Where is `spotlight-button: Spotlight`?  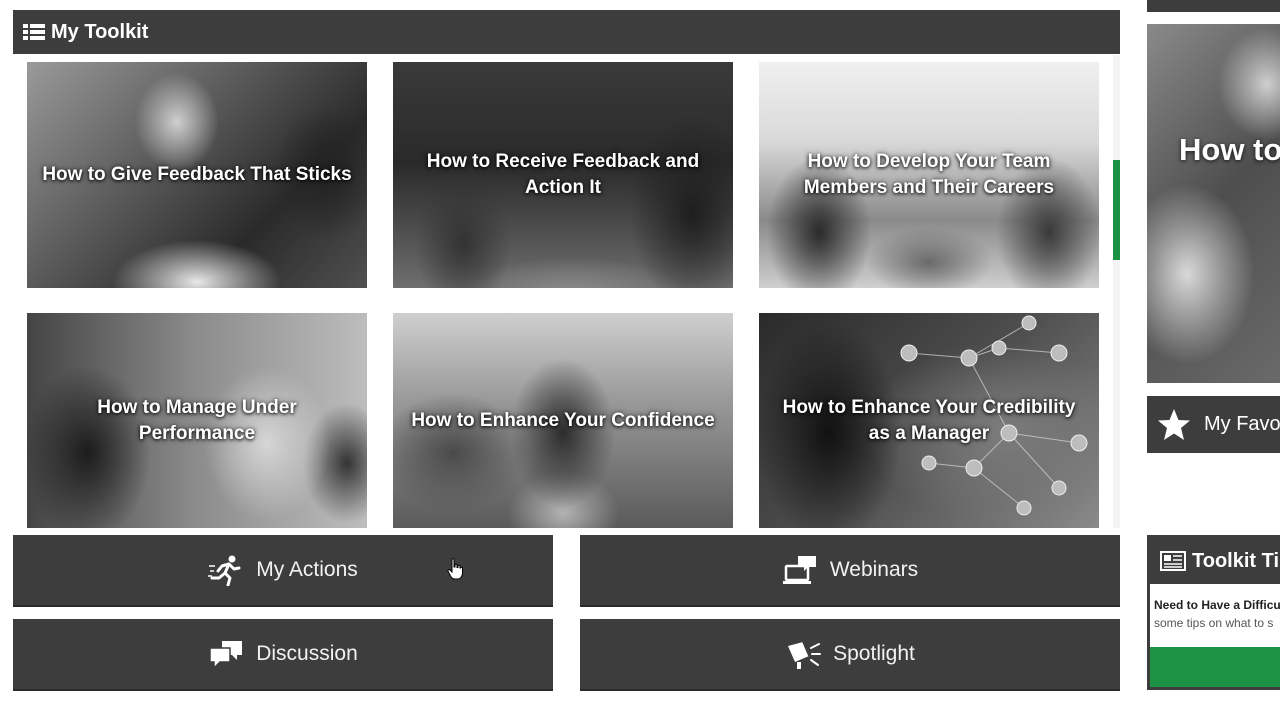 spotlight-button: Spotlight is located at coordinates (850, 655).